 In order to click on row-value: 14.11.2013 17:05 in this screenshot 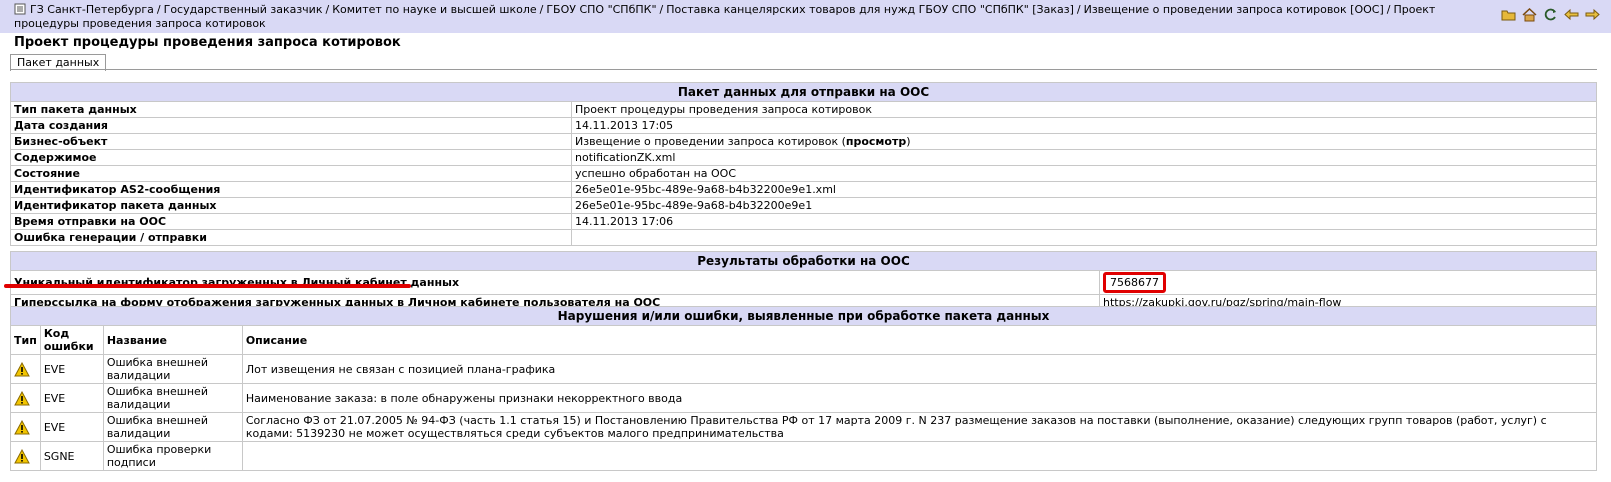, I will do `click(1084, 125)`.